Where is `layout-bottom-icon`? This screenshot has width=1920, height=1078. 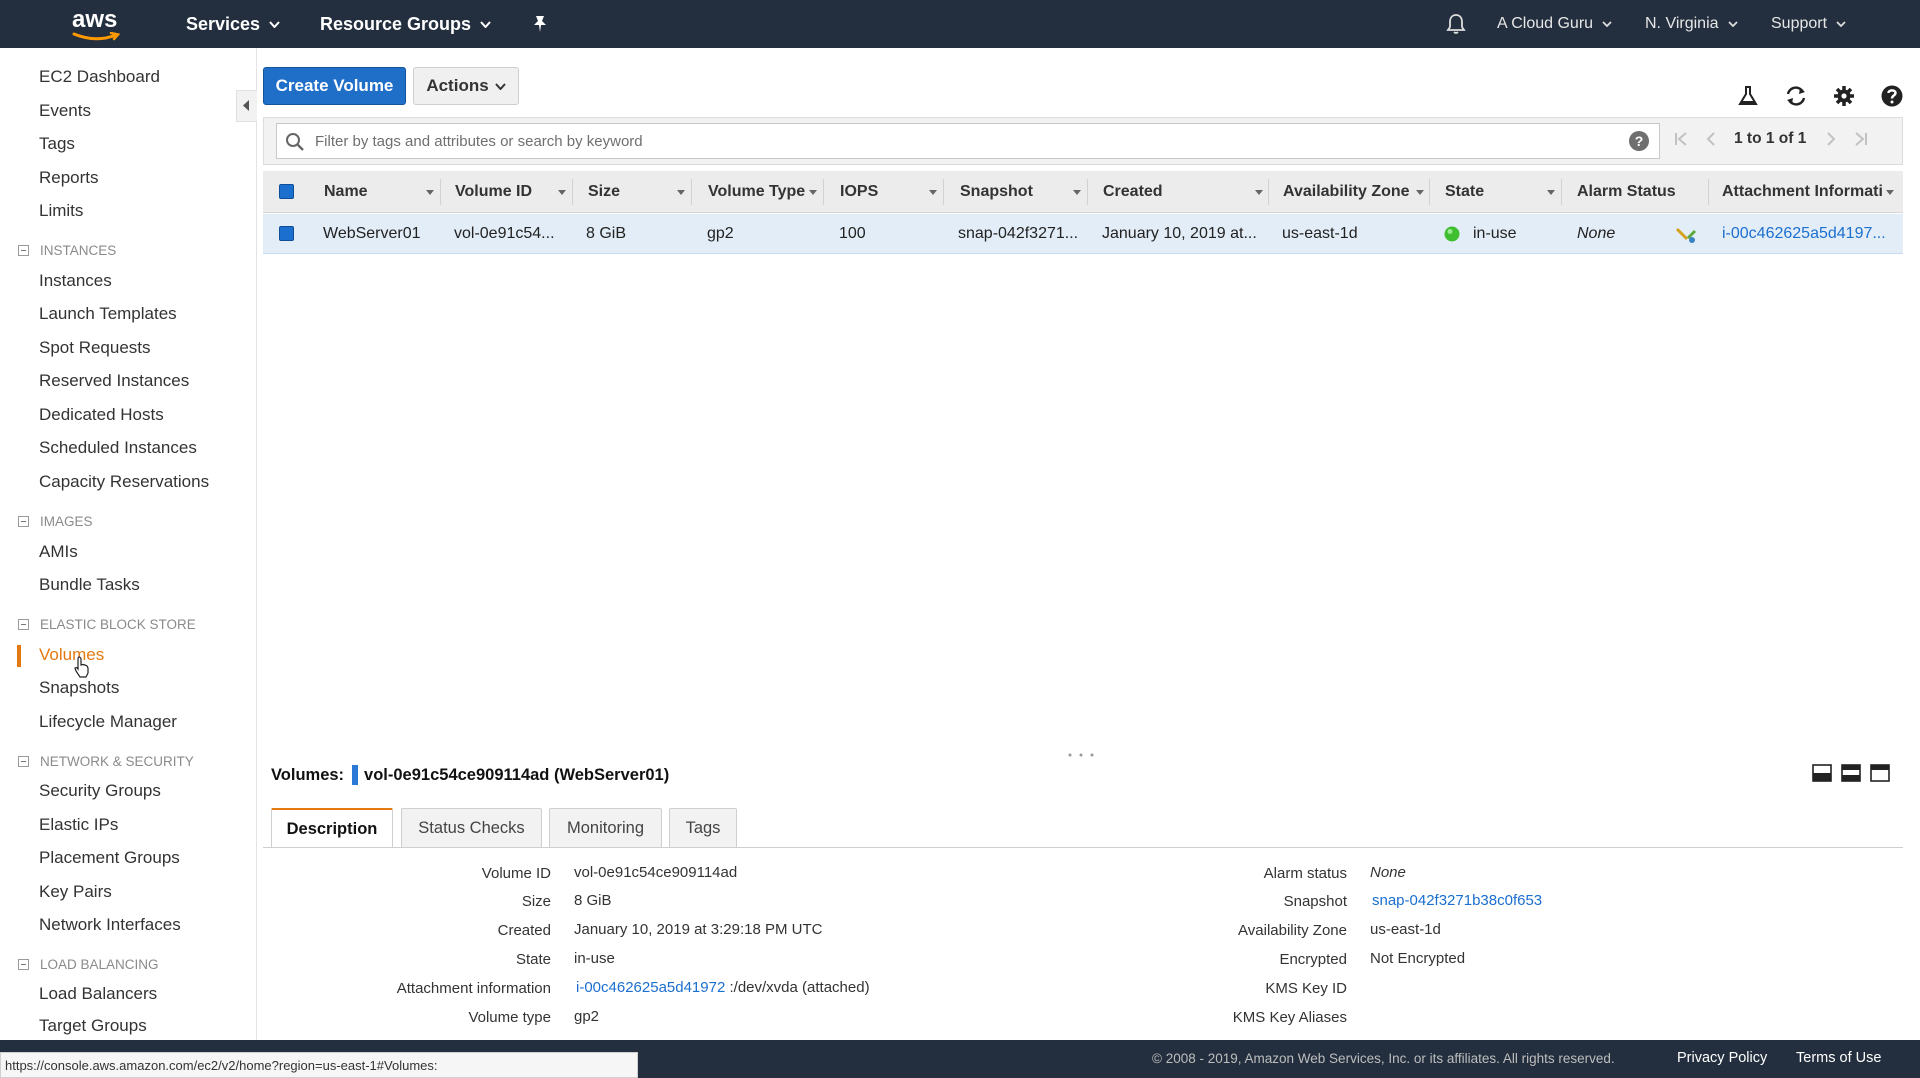
layout-bottom-icon is located at coordinates (1822, 773).